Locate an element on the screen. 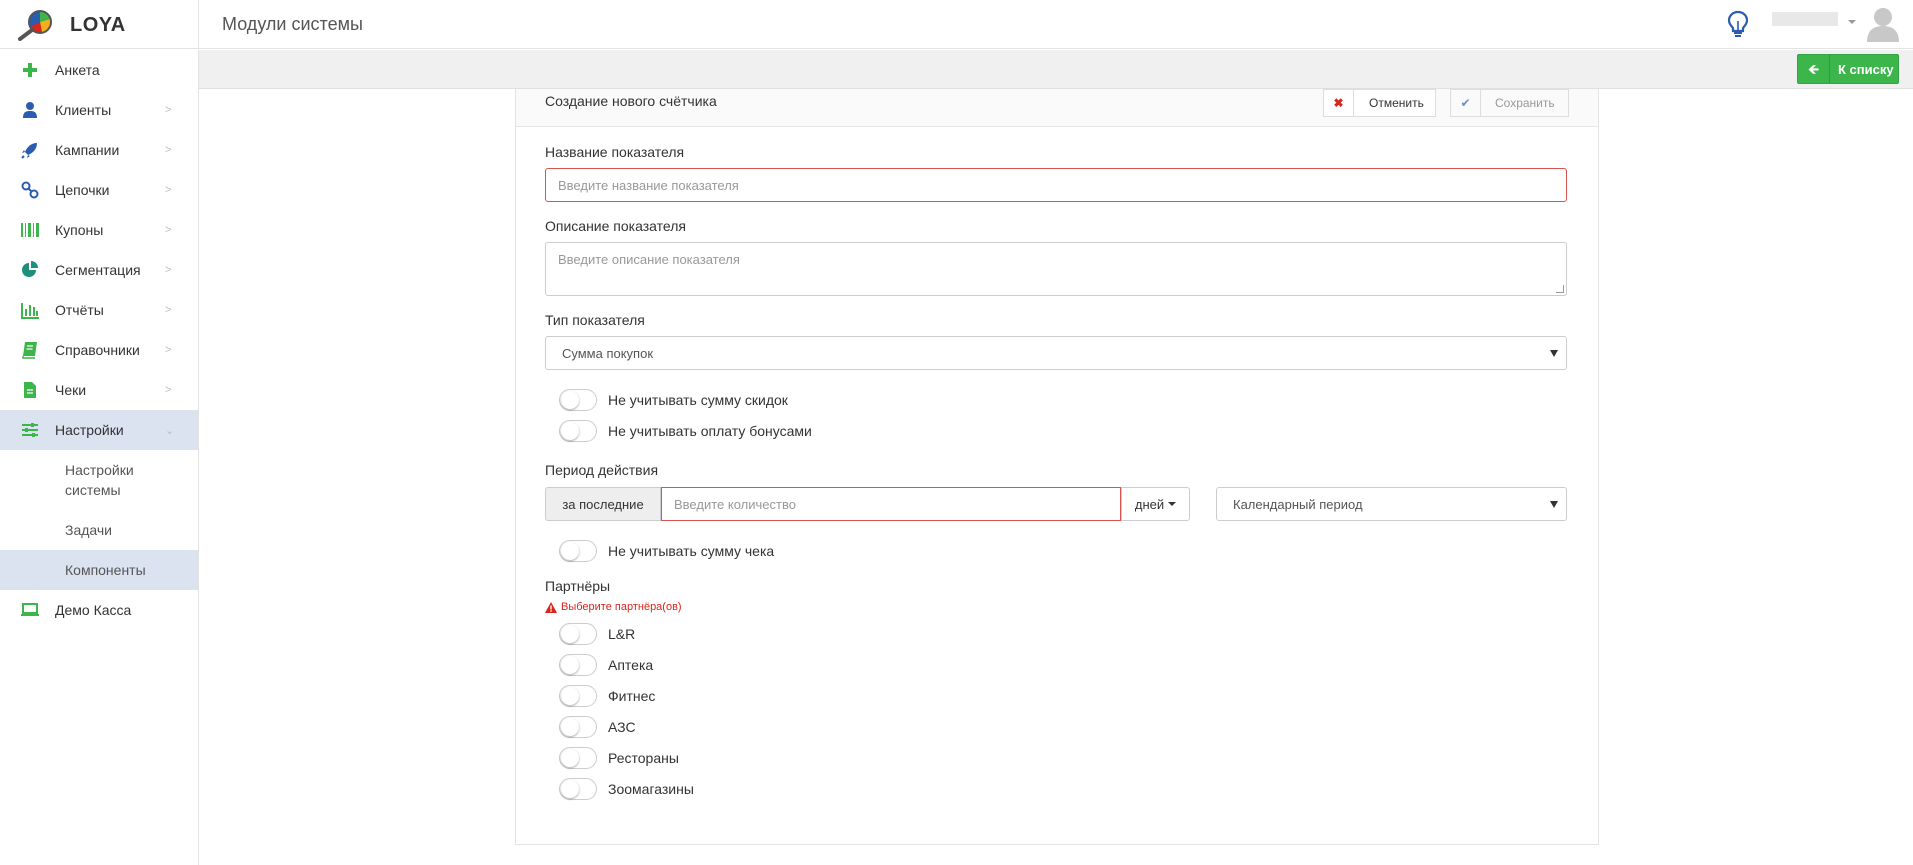 The image size is (1913, 865). partner-row-lr: L&R is located at coordinates (597, 634).